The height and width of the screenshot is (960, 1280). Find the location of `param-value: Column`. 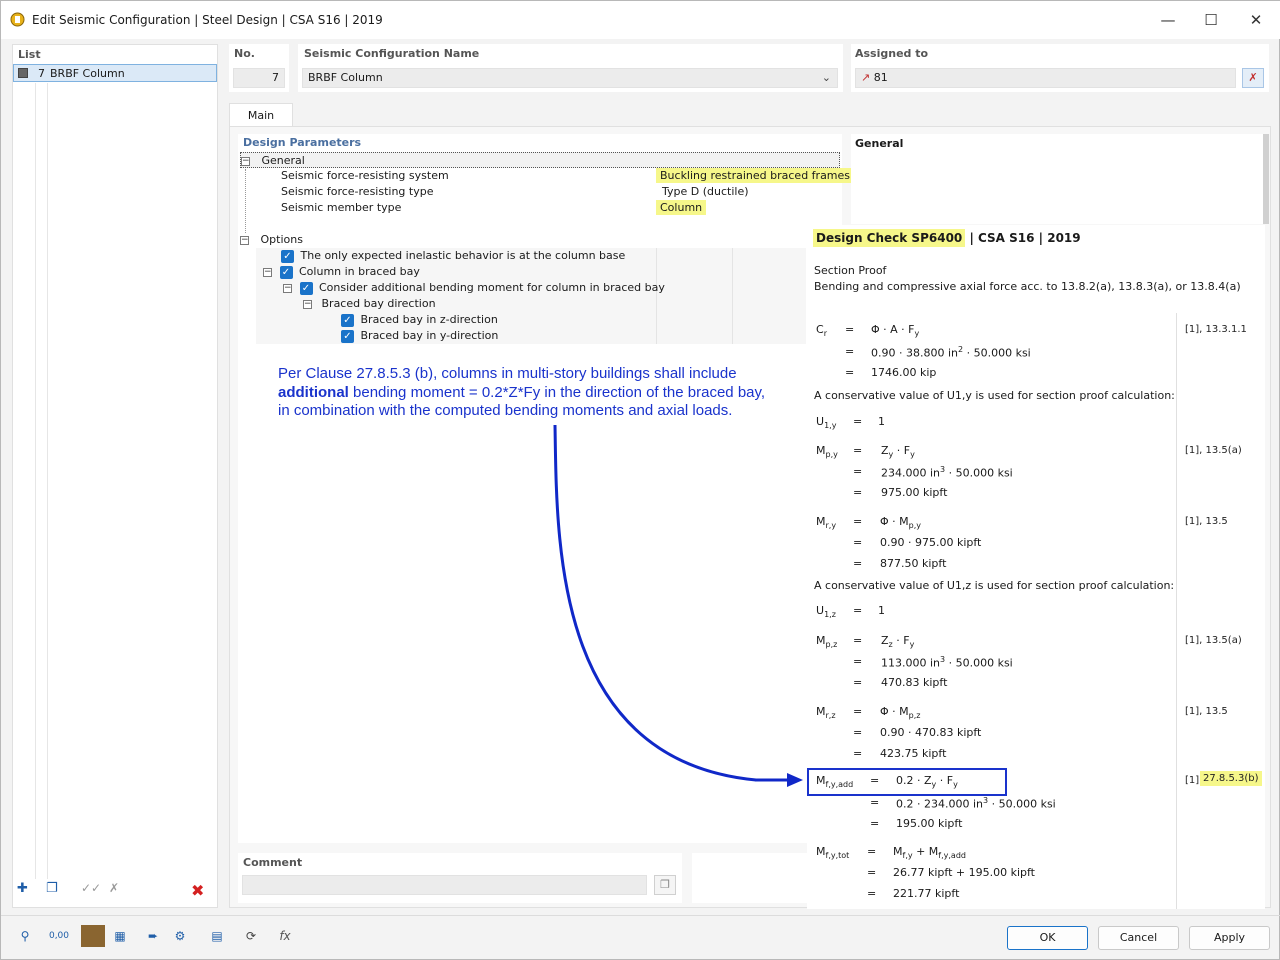

param-value: Column is located at coordinates (681, 207).